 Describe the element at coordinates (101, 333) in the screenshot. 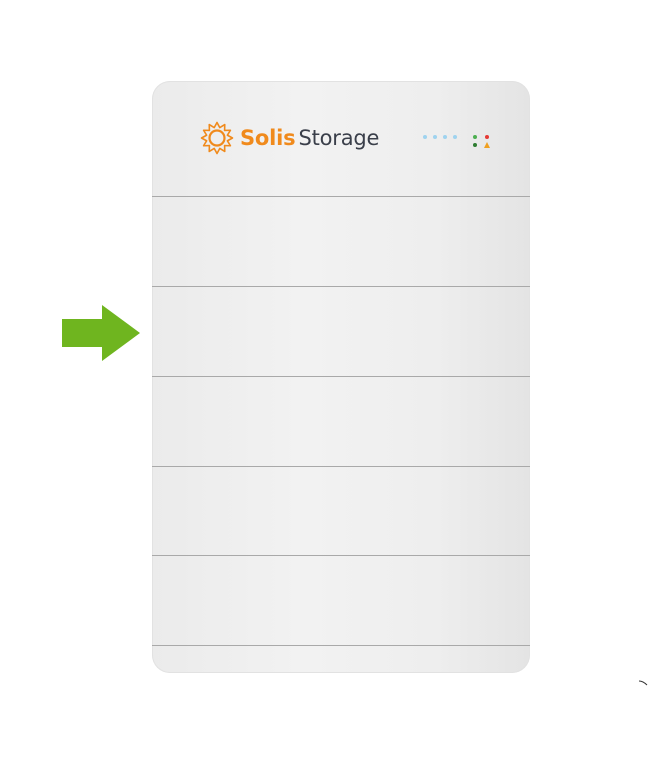

I see `arrow-right-icon` at that location.